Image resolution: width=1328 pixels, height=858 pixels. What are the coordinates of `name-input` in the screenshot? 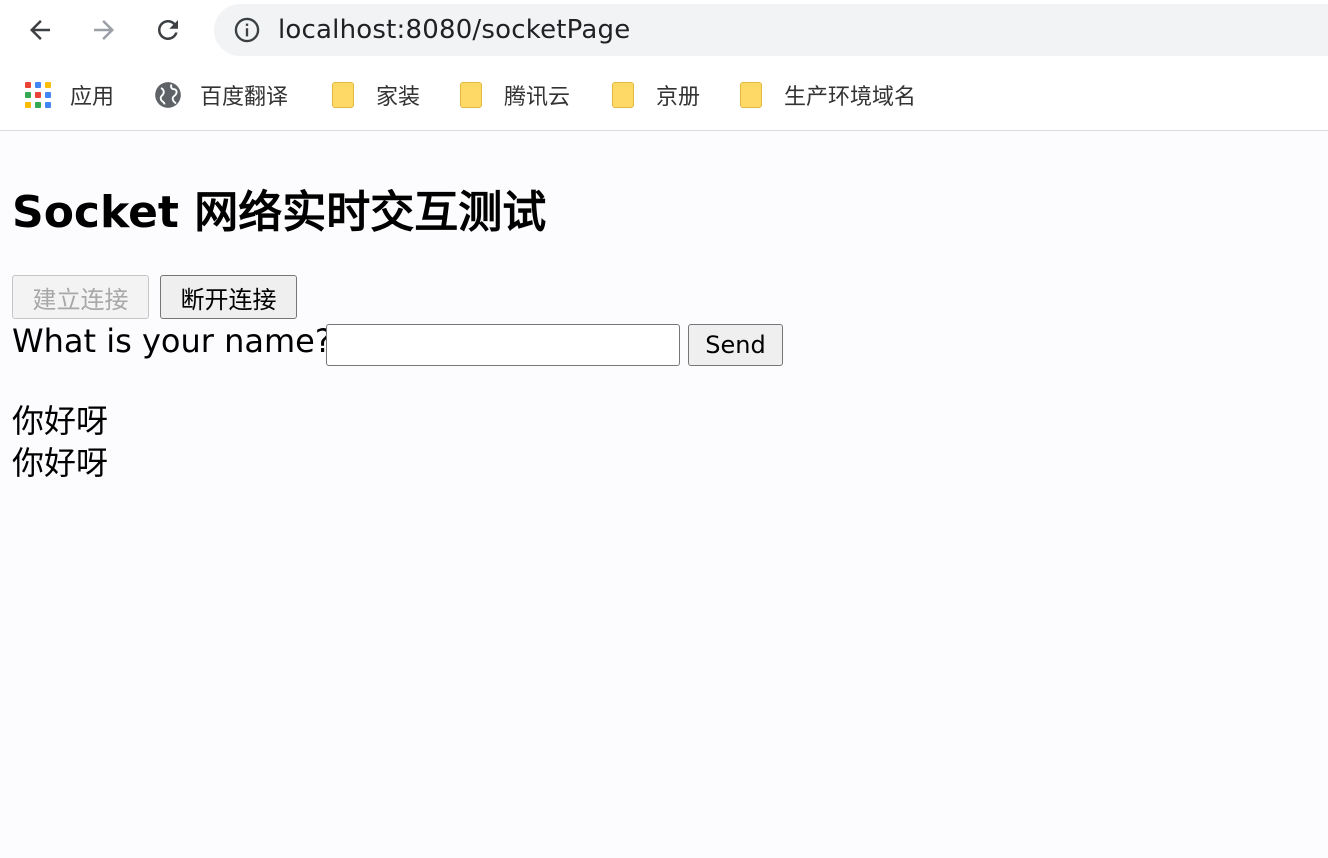 It's located at (503, 345).